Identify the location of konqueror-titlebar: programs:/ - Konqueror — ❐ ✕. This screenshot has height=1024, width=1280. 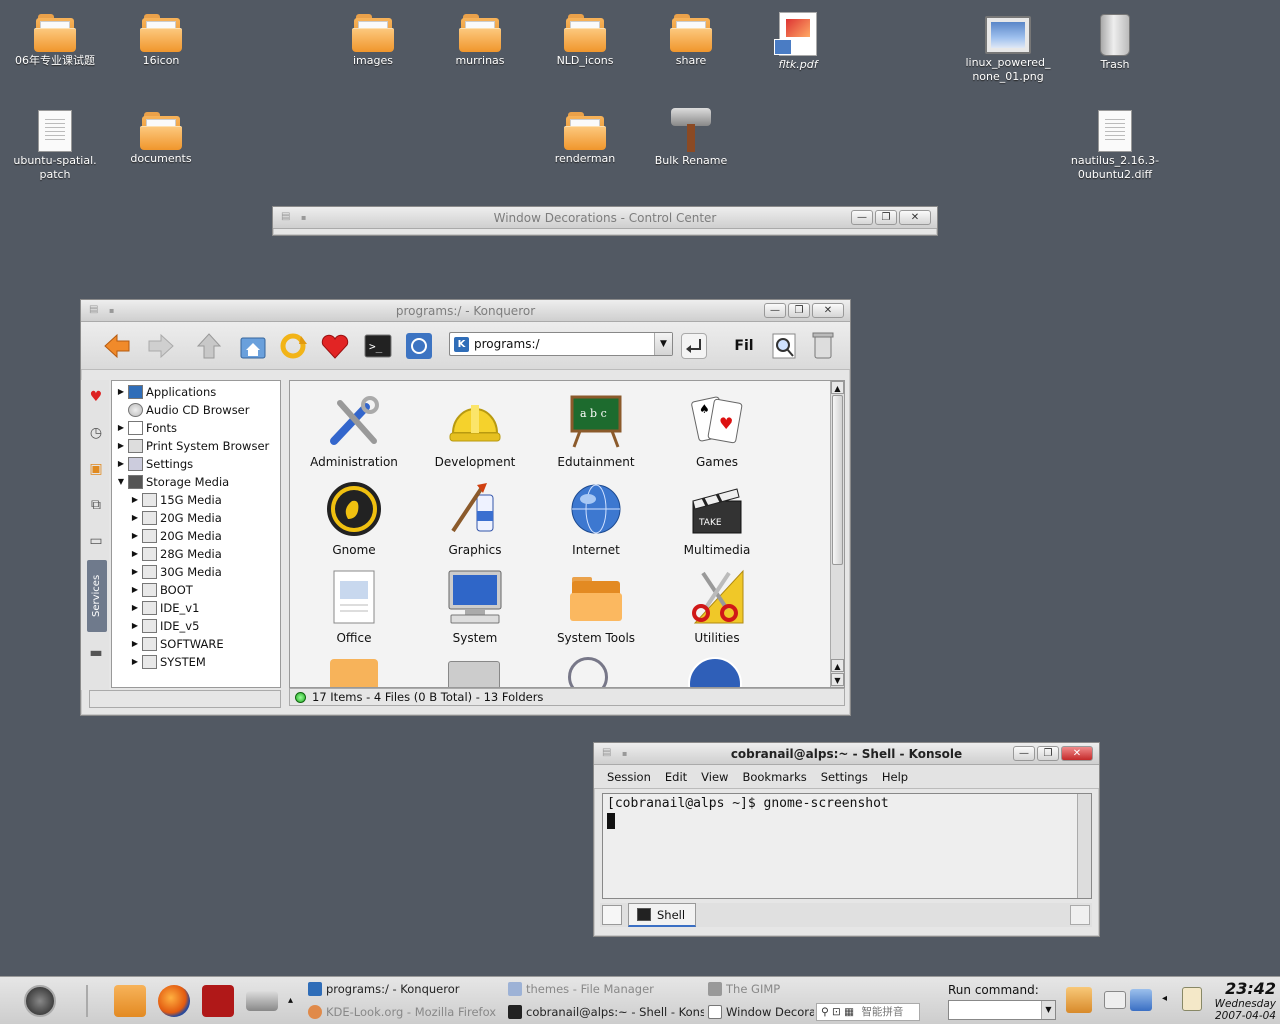
(465, 311).